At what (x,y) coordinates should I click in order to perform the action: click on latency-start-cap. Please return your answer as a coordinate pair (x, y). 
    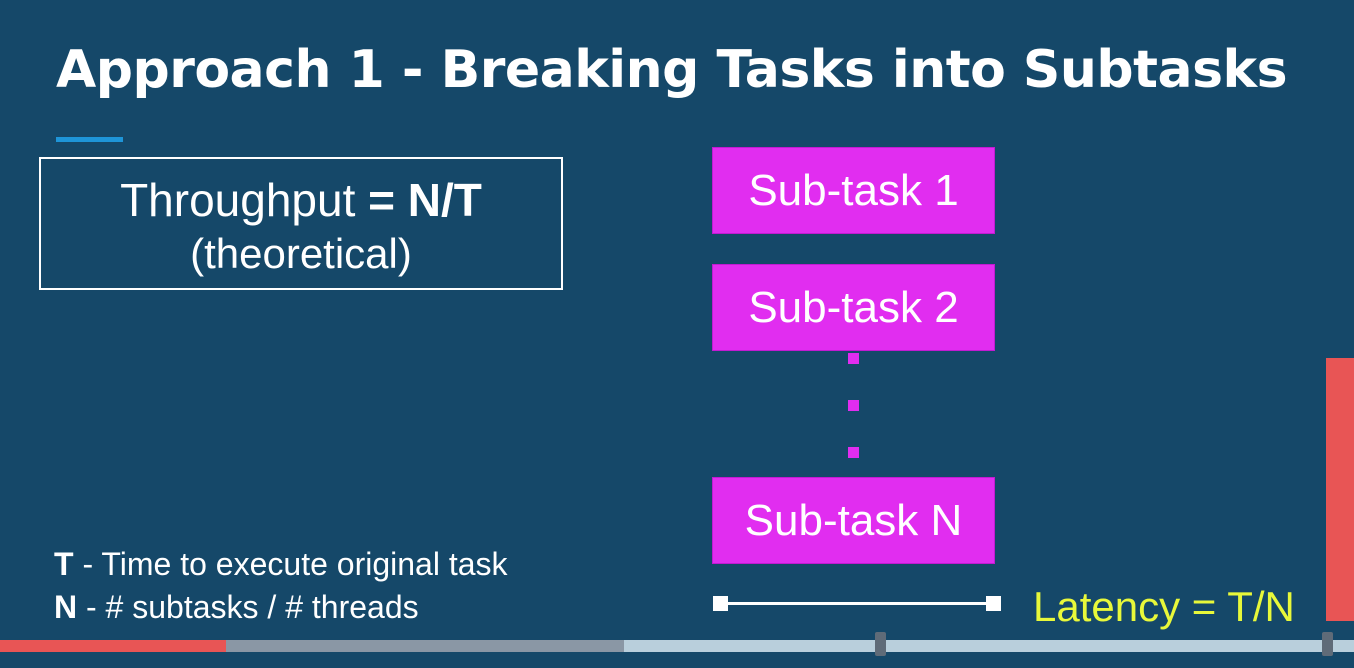
    Looking at the image, I should click on (720, 603).